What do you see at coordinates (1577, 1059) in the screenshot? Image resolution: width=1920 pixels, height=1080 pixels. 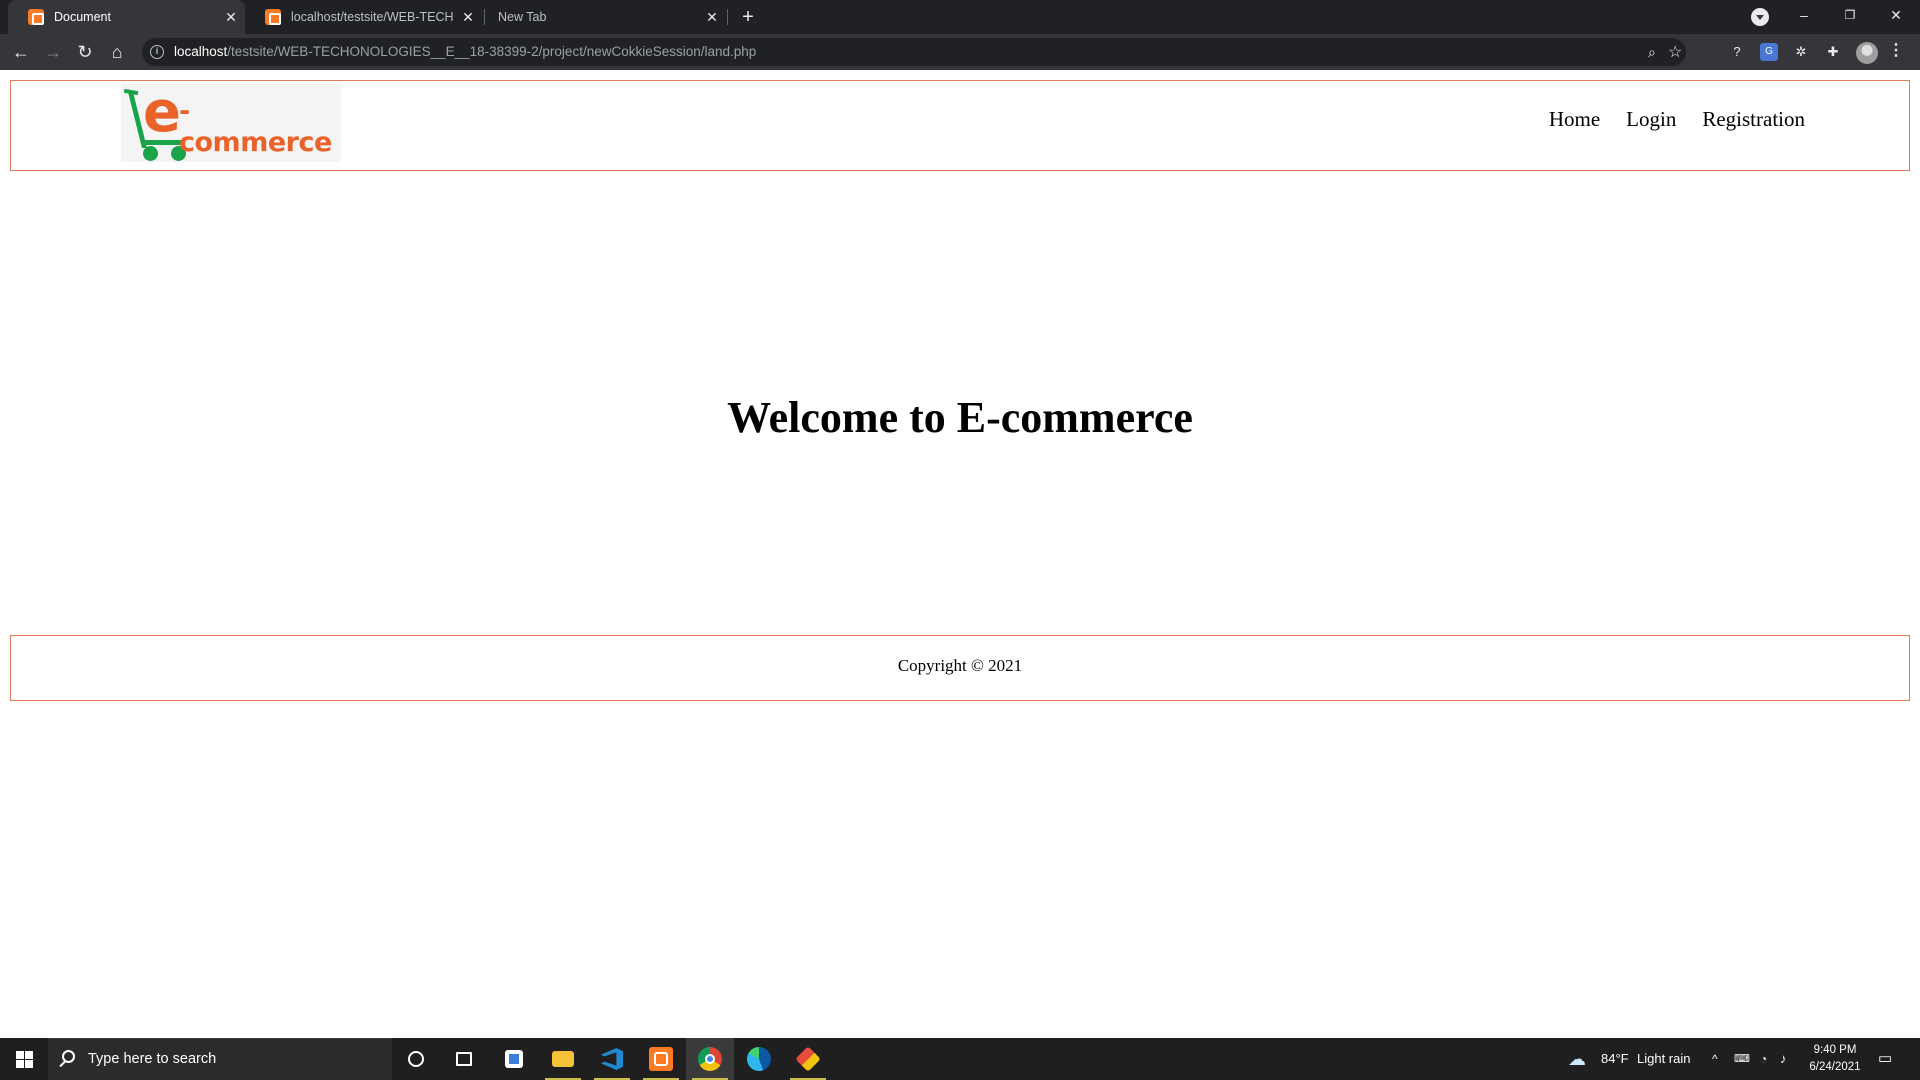 I see `weather-cloud-icon: ☁` at bounding box center [1577, 1059].